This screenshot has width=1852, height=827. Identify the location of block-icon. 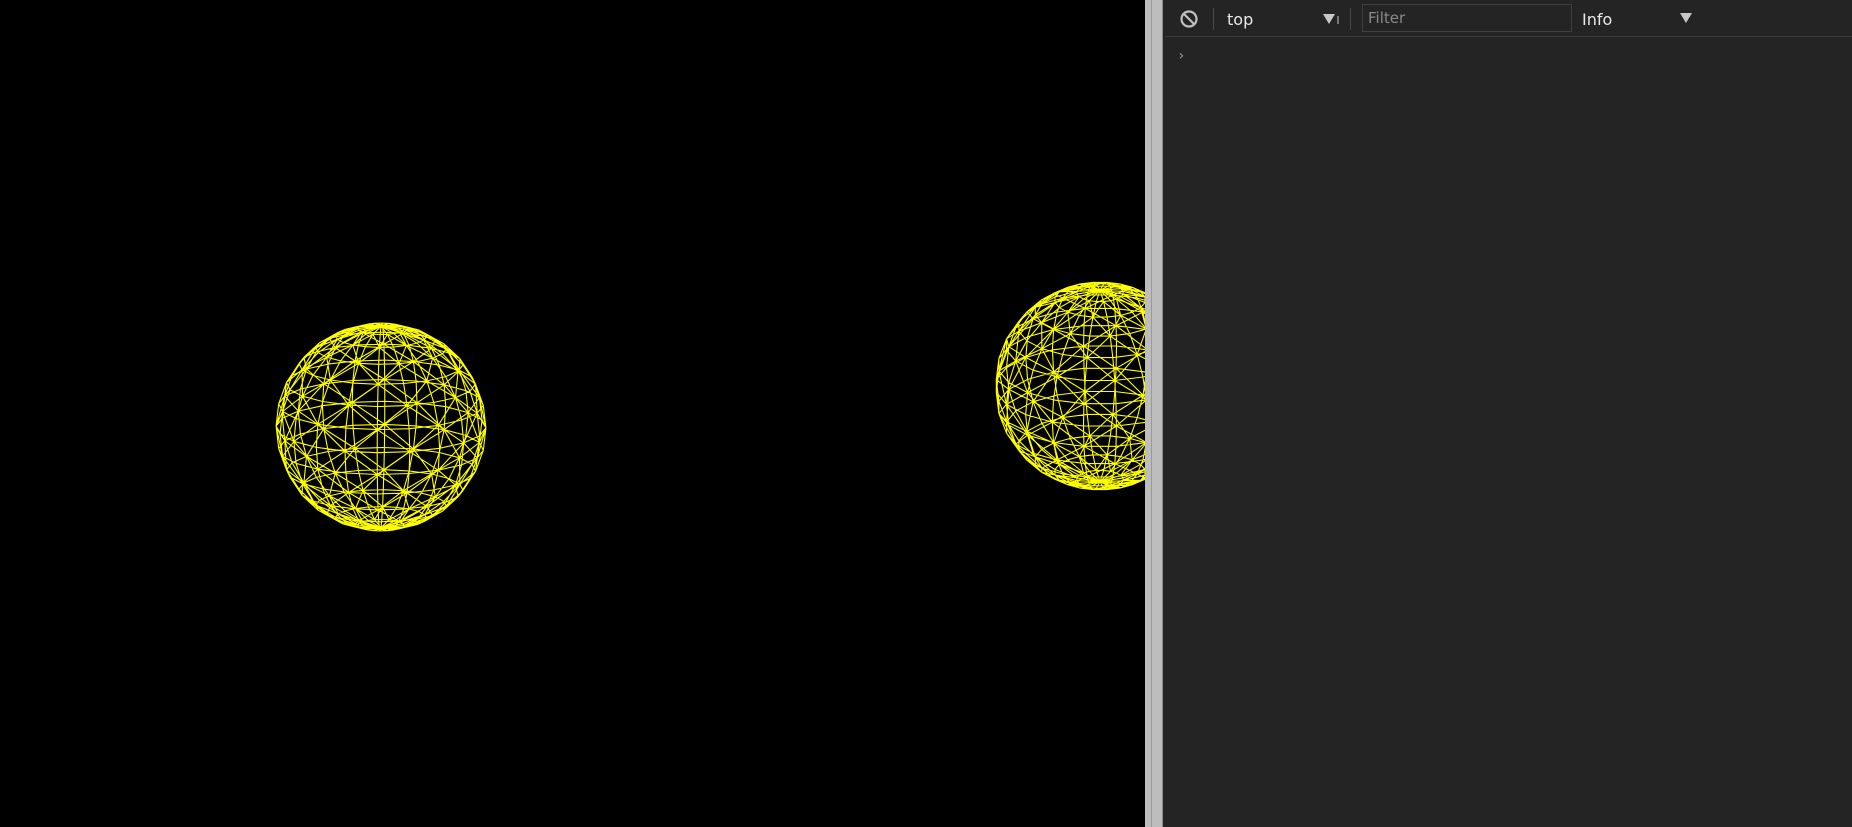
(1189, 19).